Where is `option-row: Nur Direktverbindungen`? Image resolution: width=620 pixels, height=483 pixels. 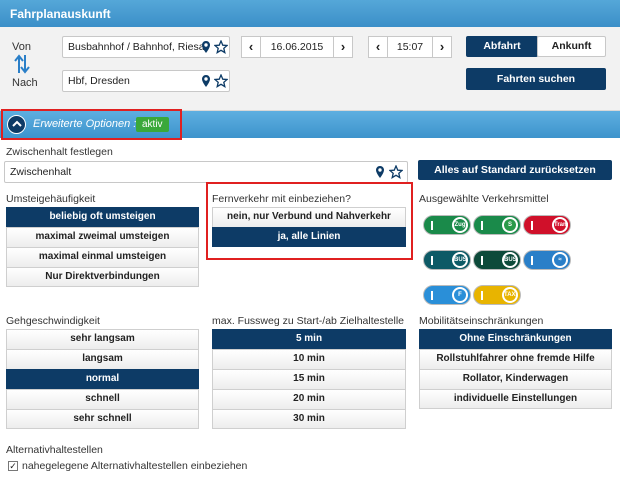 option-row: Nur Direktverbindungen is located at coordinates (102, 277).